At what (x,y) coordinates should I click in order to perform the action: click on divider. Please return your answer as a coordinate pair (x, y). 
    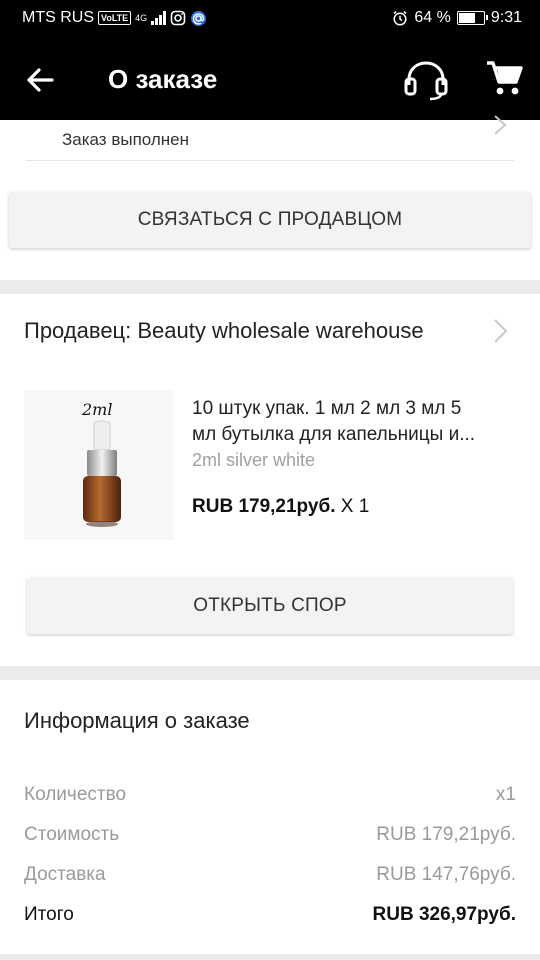
    Looking at the image, I should click on (270, 160).